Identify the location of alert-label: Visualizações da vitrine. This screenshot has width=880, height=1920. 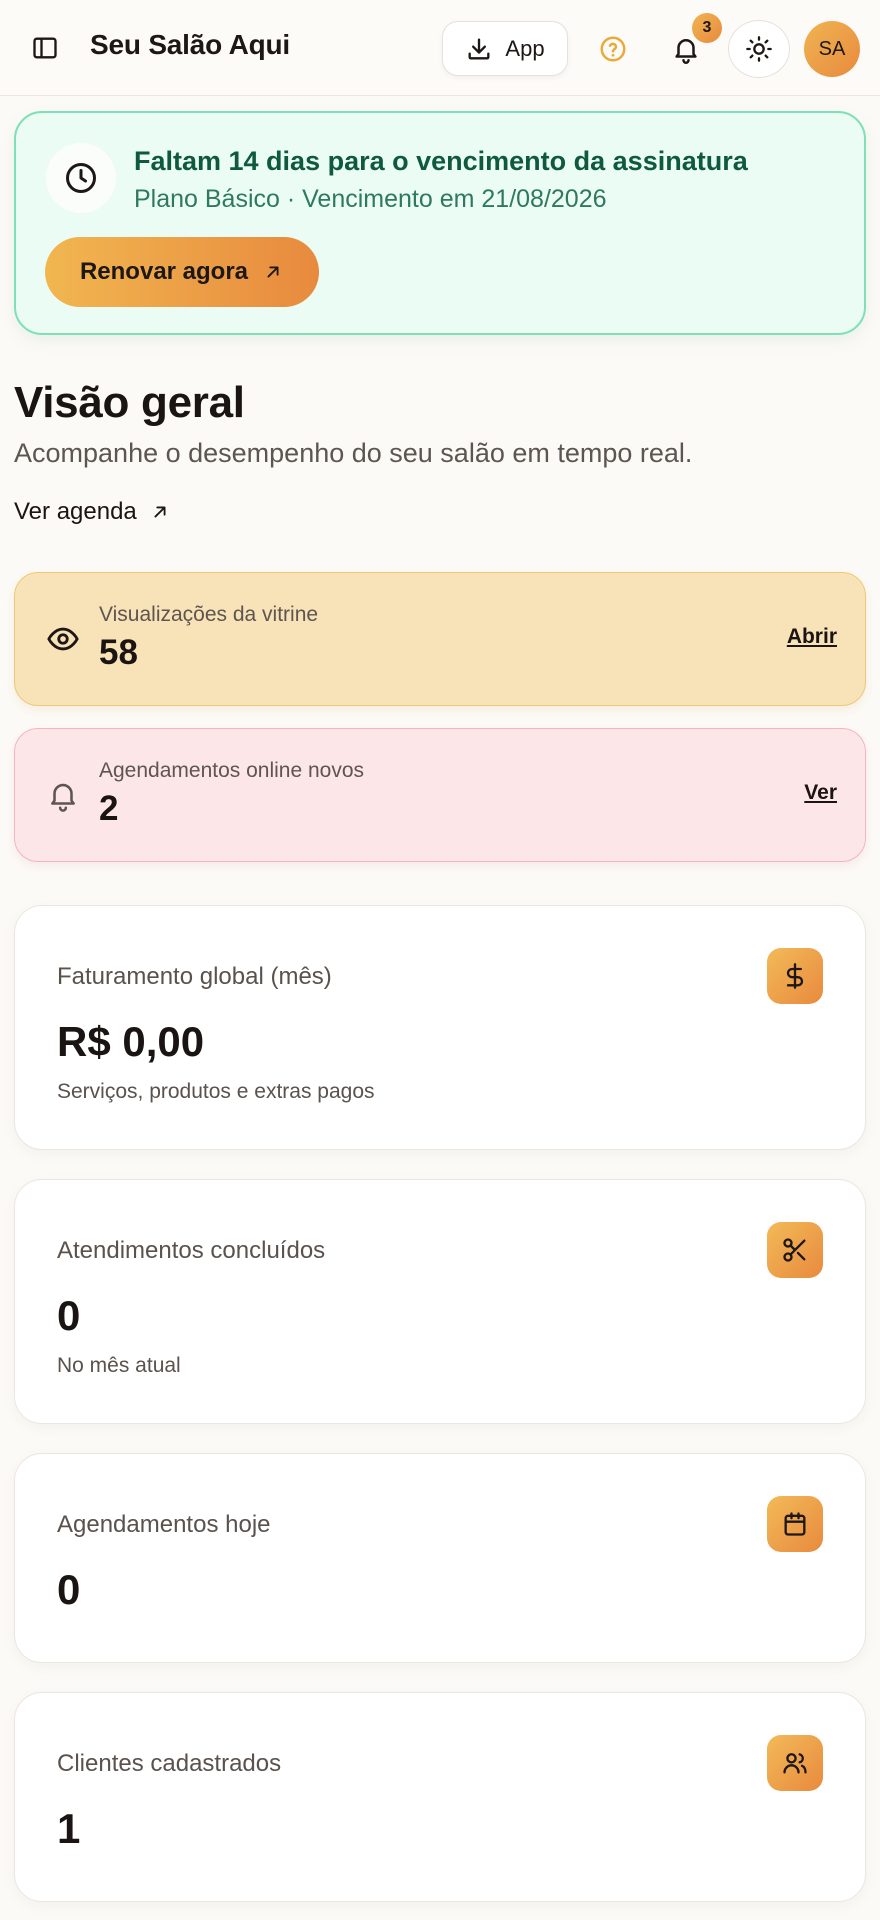
(209, 614).